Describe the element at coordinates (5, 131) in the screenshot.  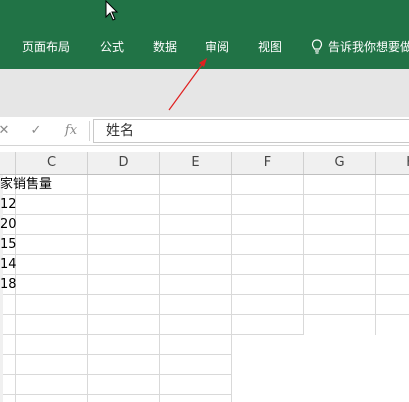
I see `cancel-icon: ✕` at that location.